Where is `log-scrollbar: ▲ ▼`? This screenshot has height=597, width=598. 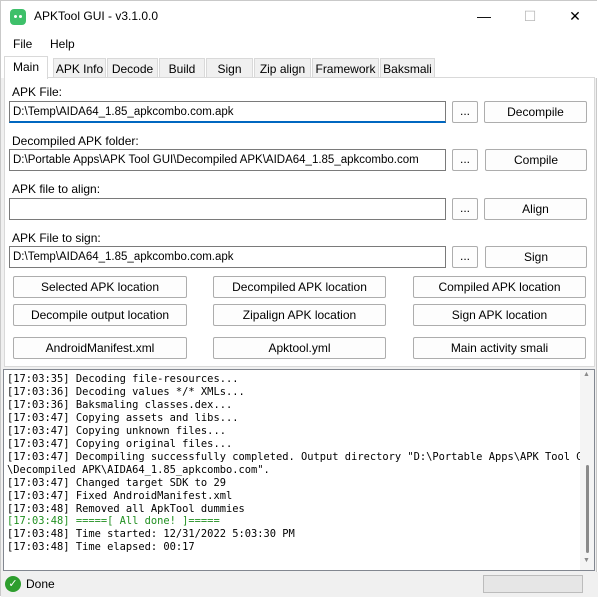 log-scrollbar: ▲ ▼ is located at coordinates (587, 470).